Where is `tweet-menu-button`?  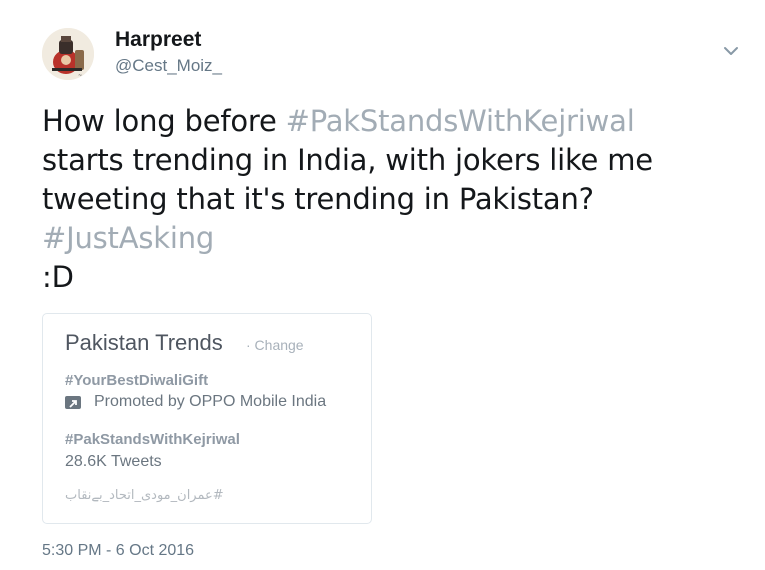 tweet-menu-button is located at coordinates (731, 51).